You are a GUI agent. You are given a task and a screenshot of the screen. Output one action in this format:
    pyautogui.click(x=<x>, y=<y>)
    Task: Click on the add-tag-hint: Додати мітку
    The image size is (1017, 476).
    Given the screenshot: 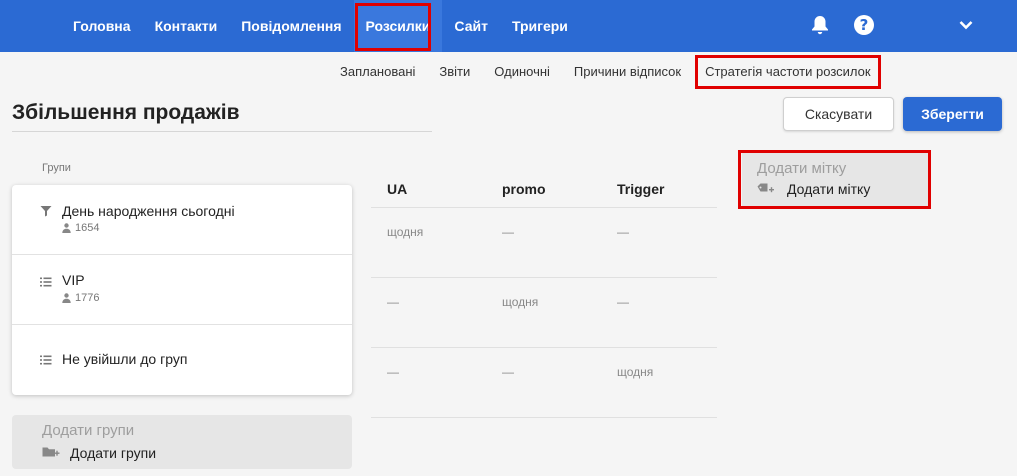 What is the action you would take?
    pyautogui.click(x=802, y=168)
    